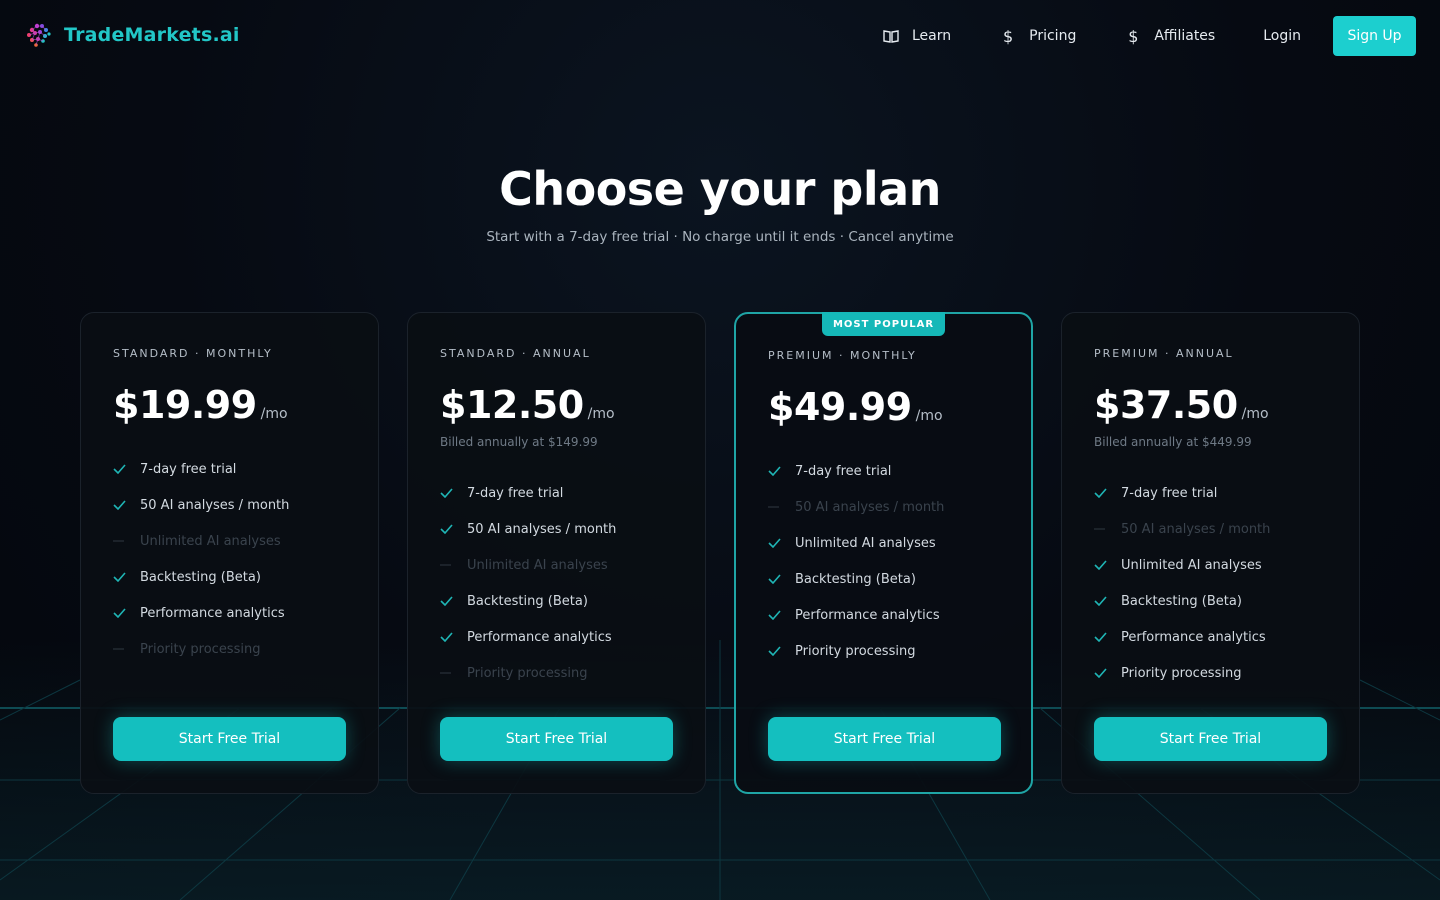 This screenshot has height=900, width=1440. What do you see at coordinates (1185, 36) in the screenshot?
I see `nav-affiliates-label: Affiliates` at bounding box center [1185, 36].